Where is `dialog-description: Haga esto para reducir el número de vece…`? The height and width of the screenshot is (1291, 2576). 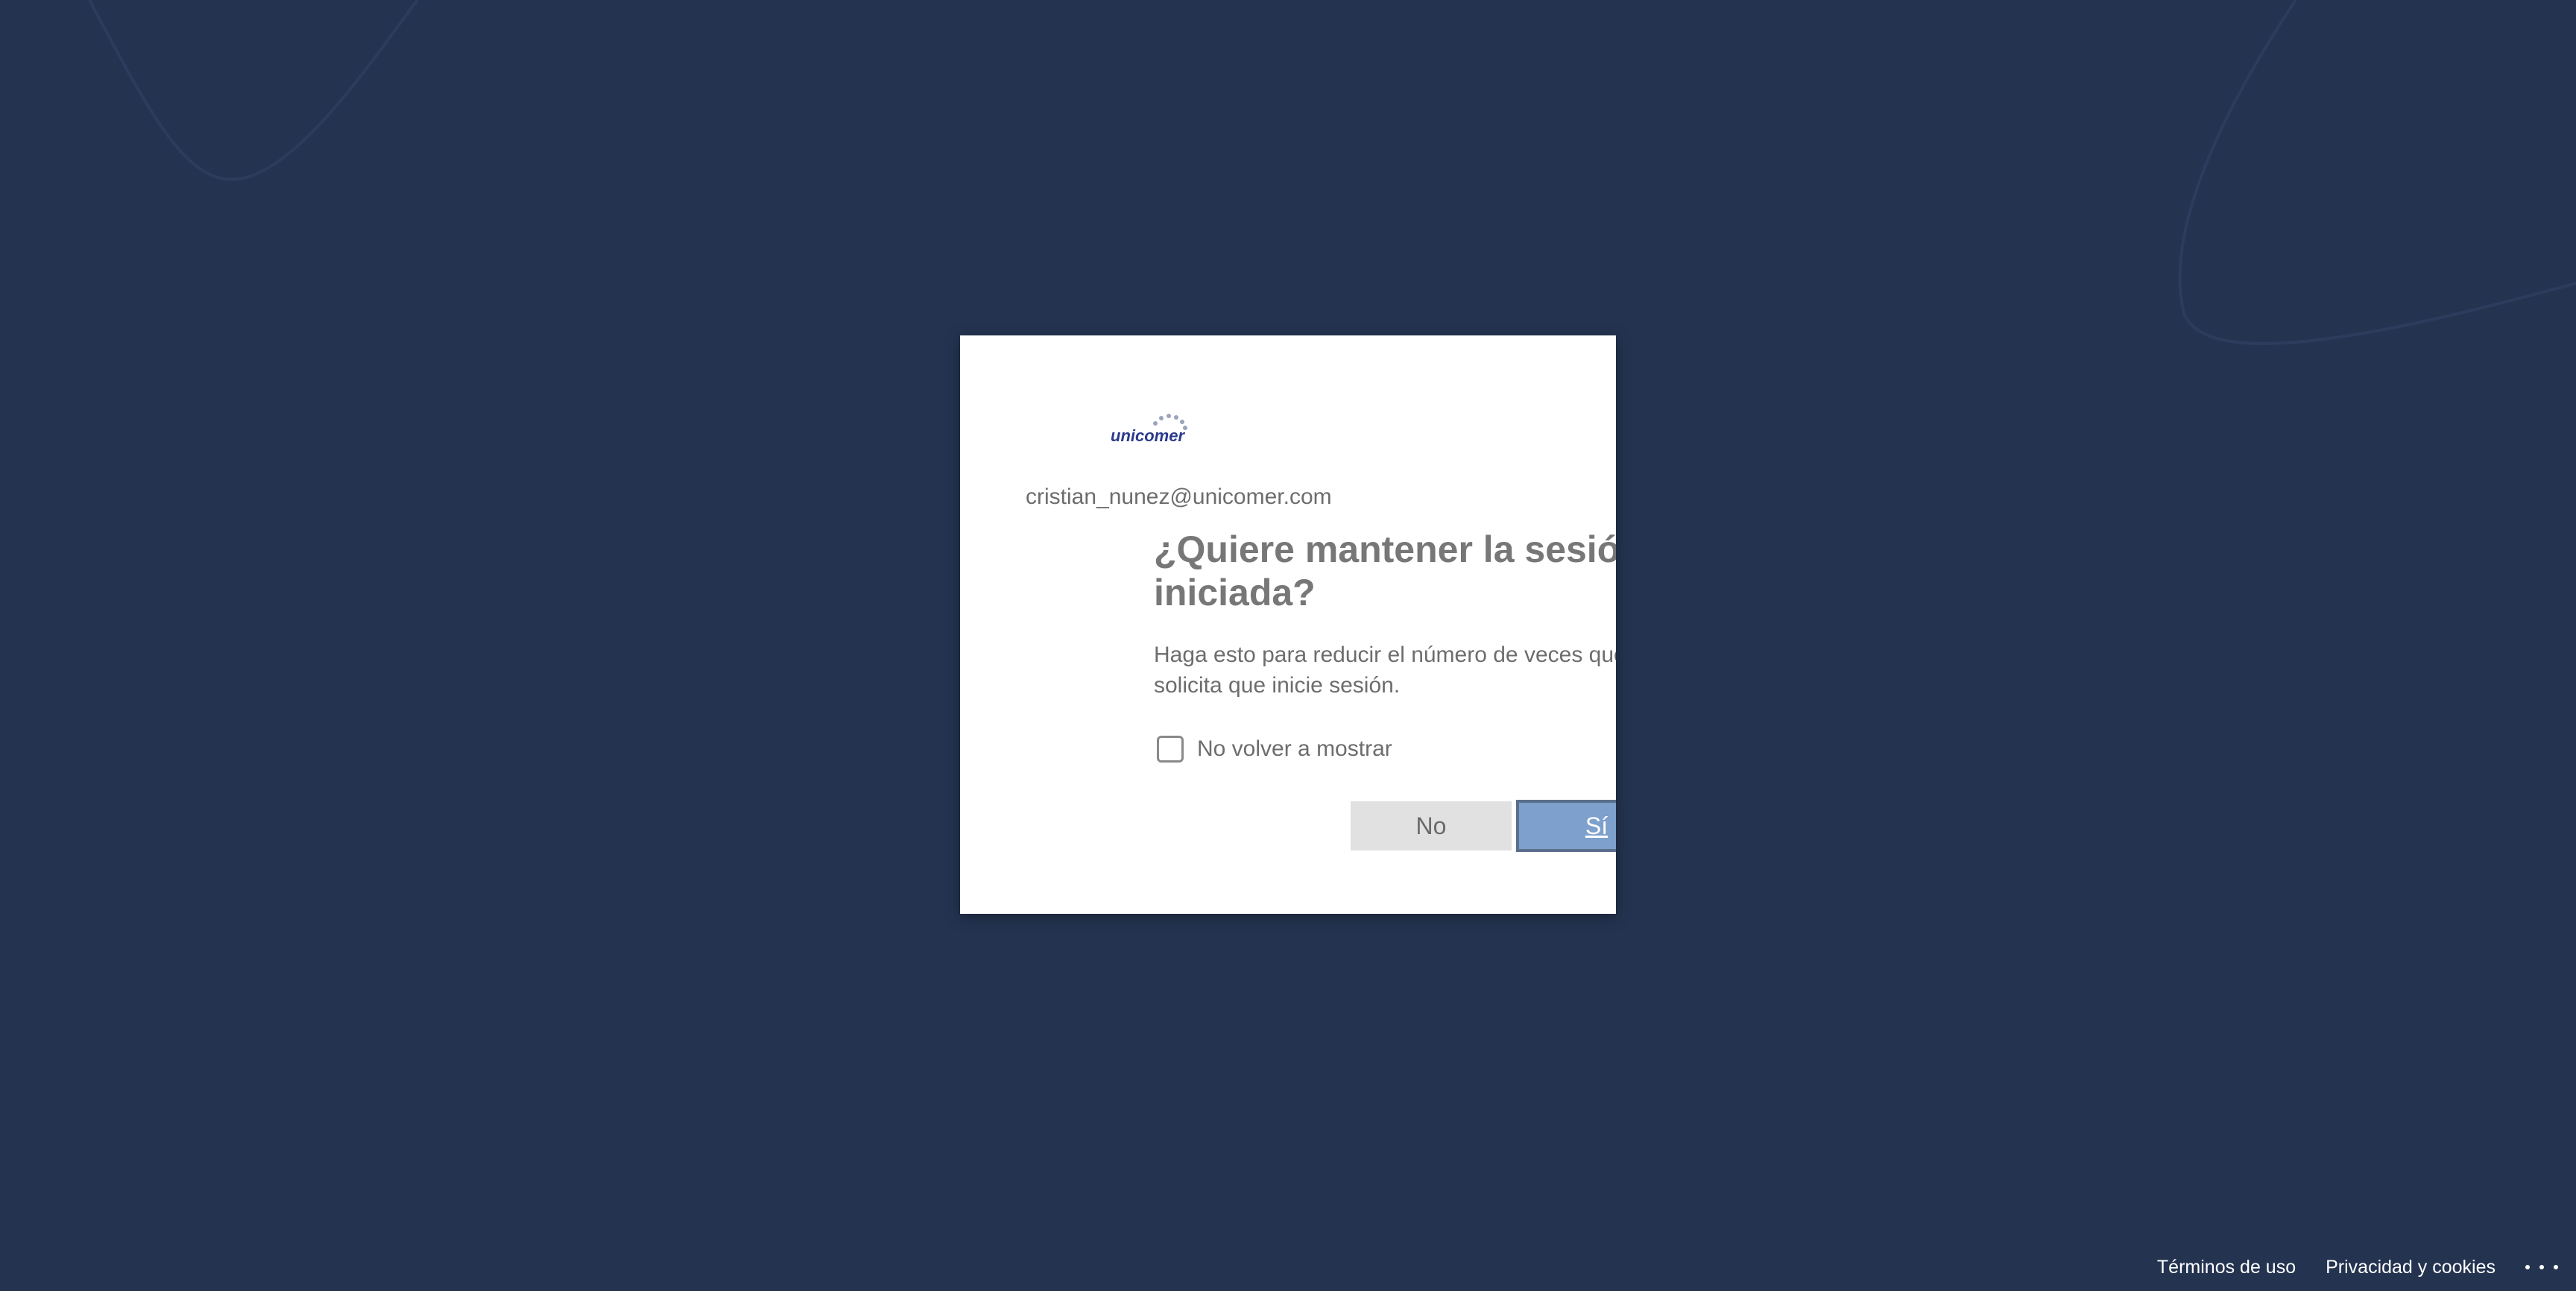 dialog-description: Haga esto para reducir el número de vece… is located at coordinates (1385, 670).